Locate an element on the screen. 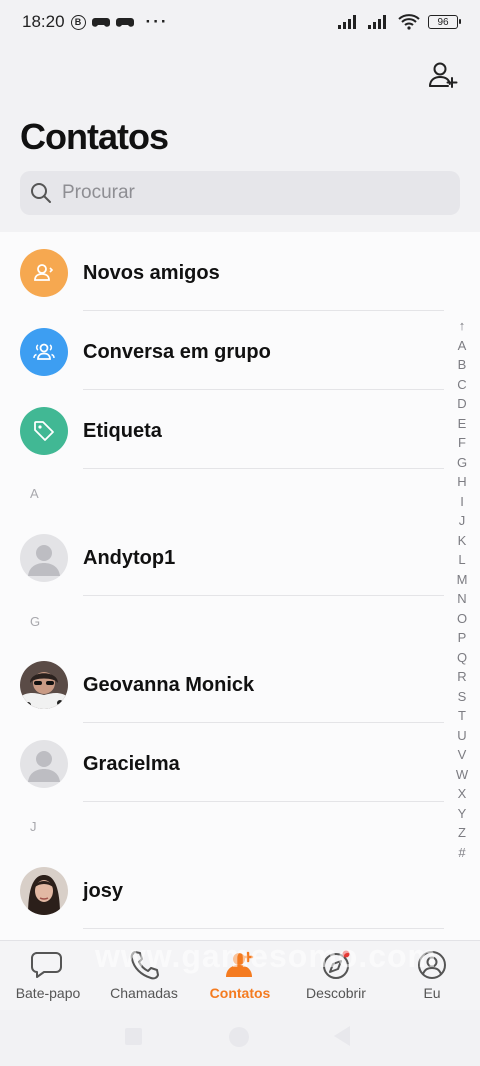  index-letter: L is located at coordinates (461, 560).